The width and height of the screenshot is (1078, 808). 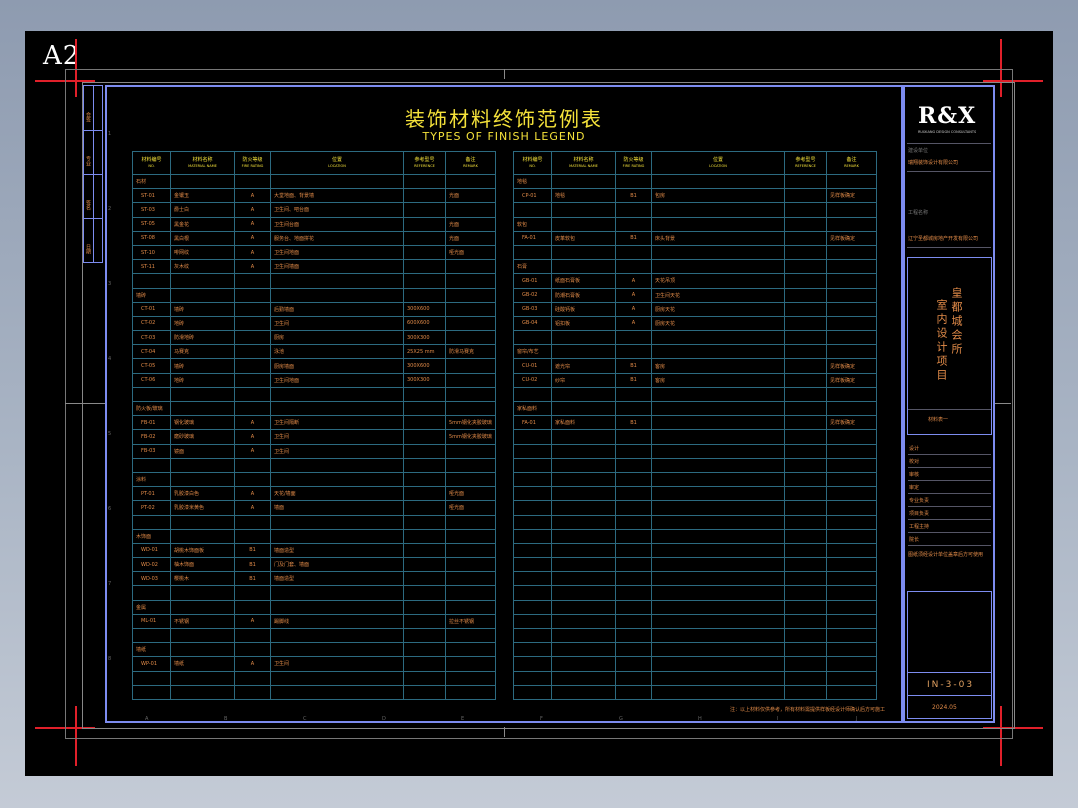 I want to click on strip-label: 会签, so click(x=88, y=117).